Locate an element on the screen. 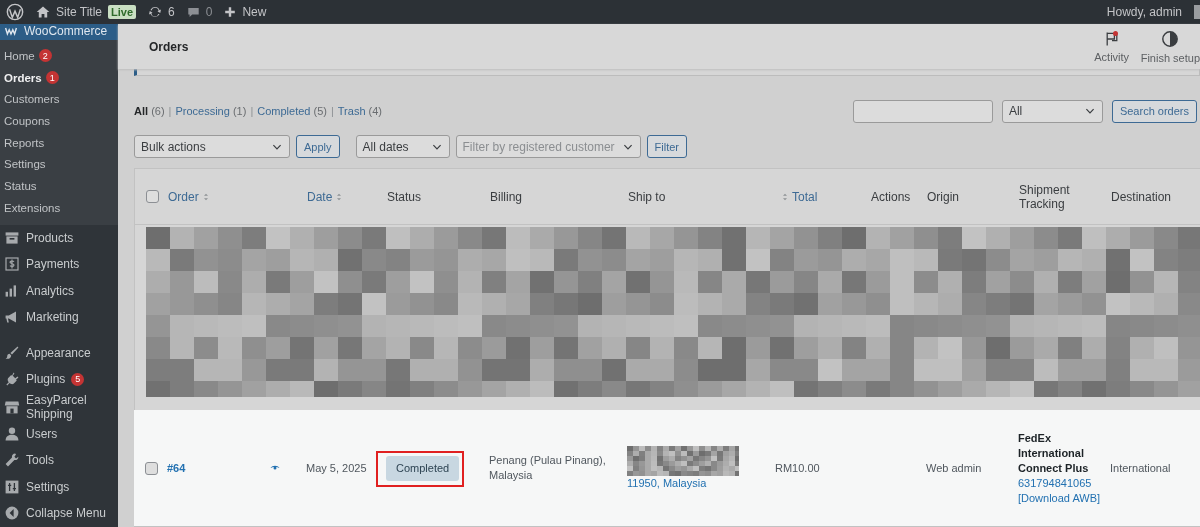  dollar-icon is located at coordinates (12, 264).